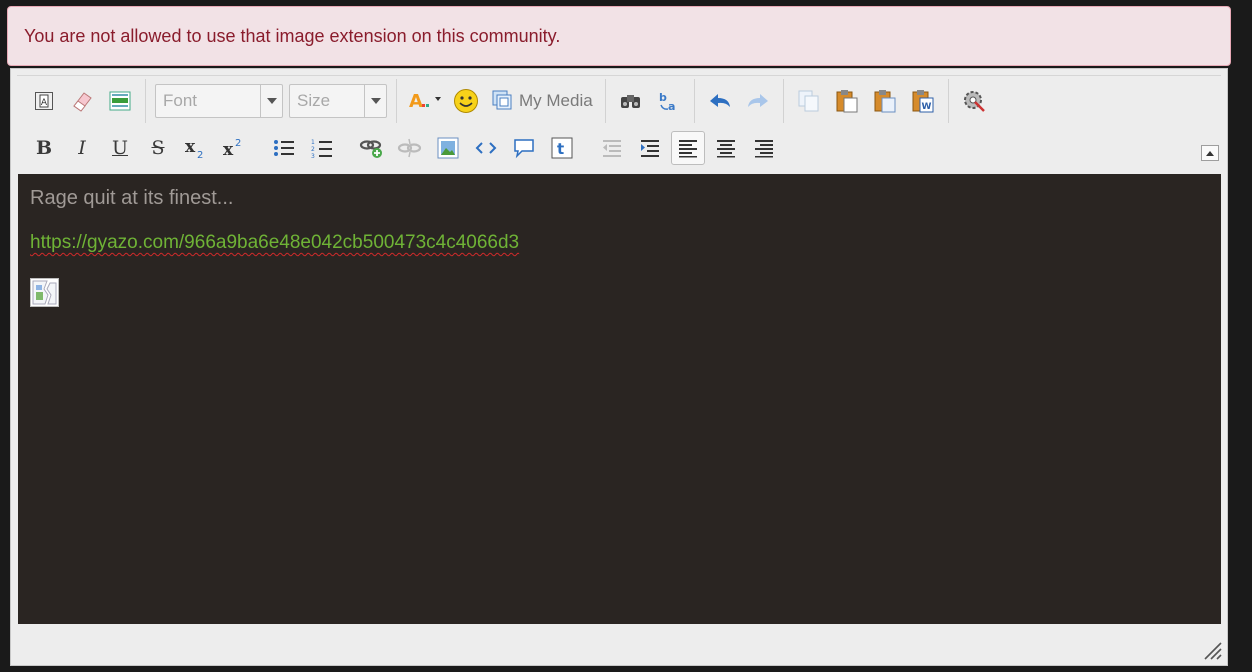 The height and width of the screenshot is (672, 1252). I want to click on toolbar-row-2: B I U S x2 x2 123 t, so click(404, 148).